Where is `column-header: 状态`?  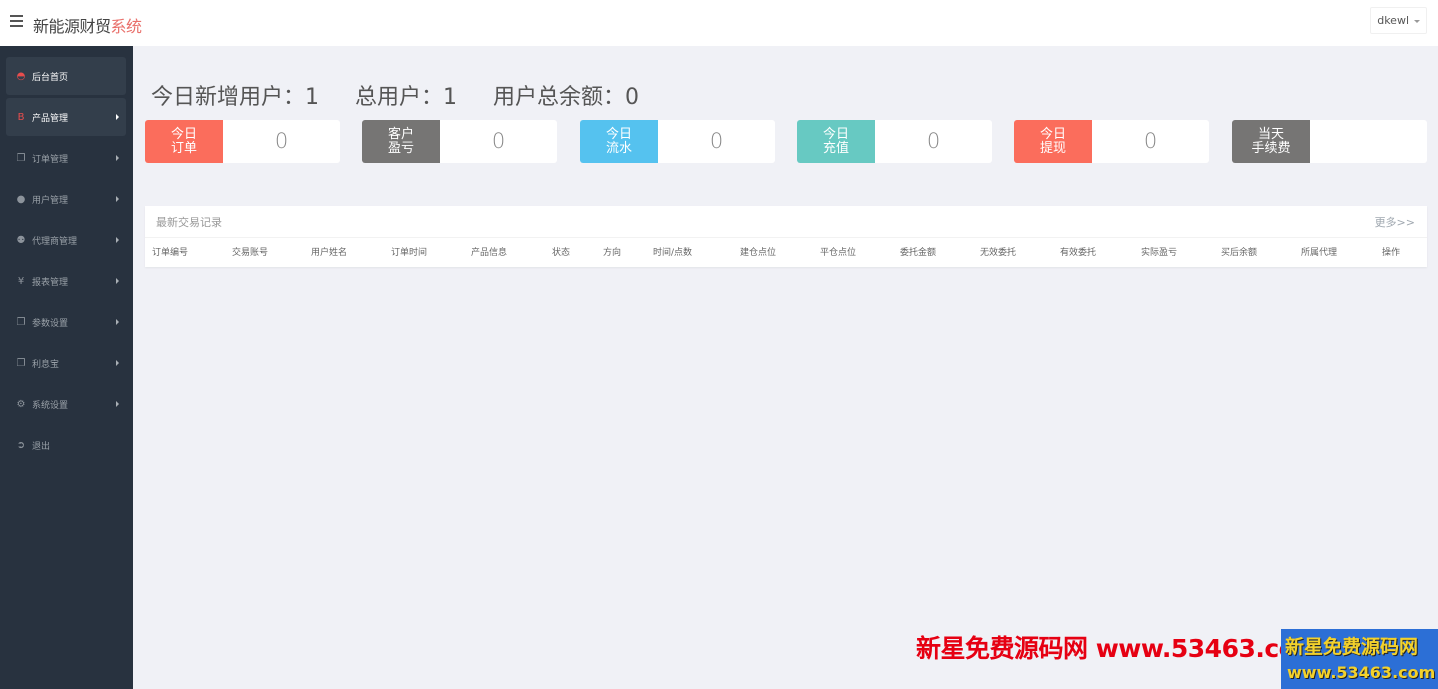 column-header: 状态 is located at coordinates (561, 253).